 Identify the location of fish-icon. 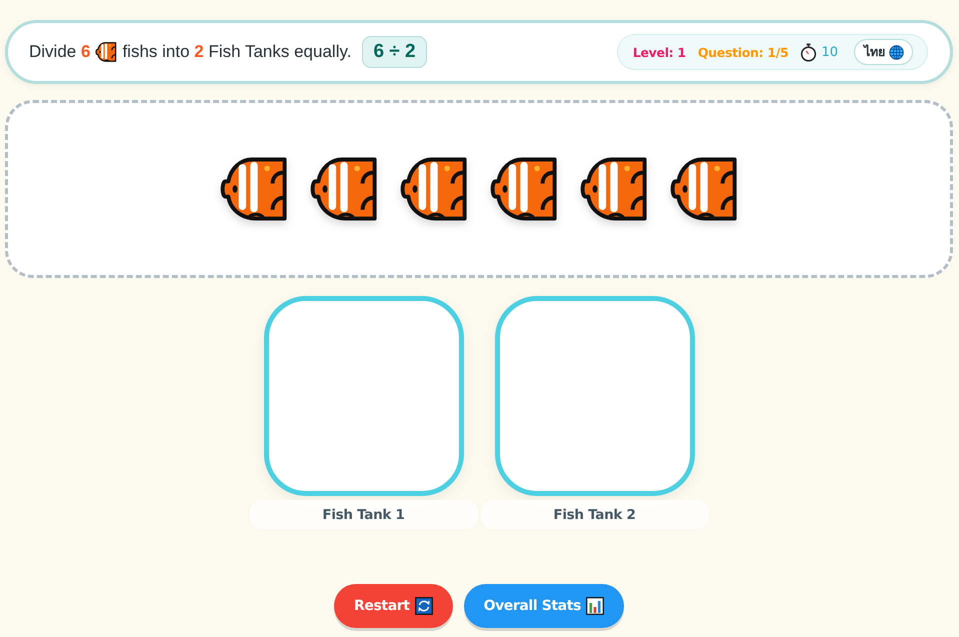
(106, 52).